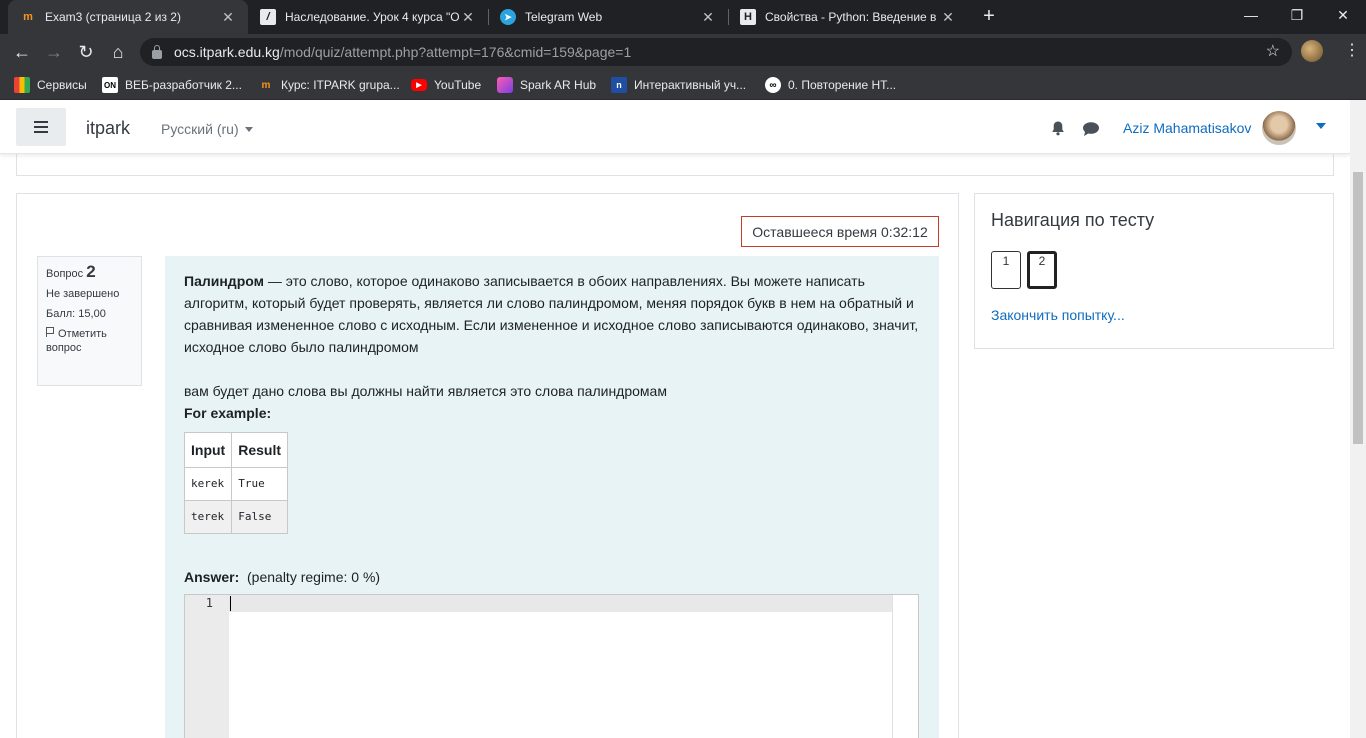 The image size is (1366, 738). I want to click on question-label: Вопрос, so click(65, 274).